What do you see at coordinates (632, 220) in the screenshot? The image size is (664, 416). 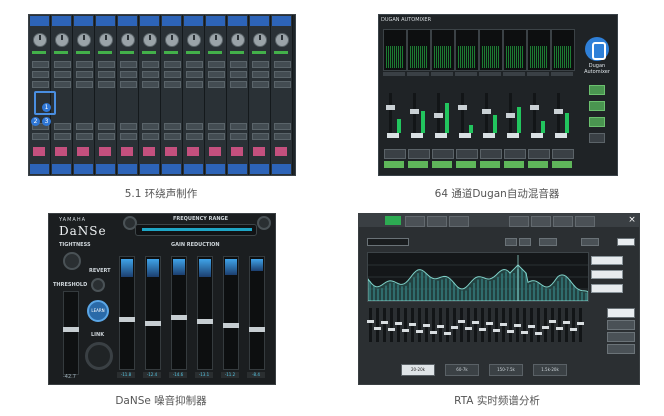 I see `close-icon: ×` at bounding box center [632, 220].